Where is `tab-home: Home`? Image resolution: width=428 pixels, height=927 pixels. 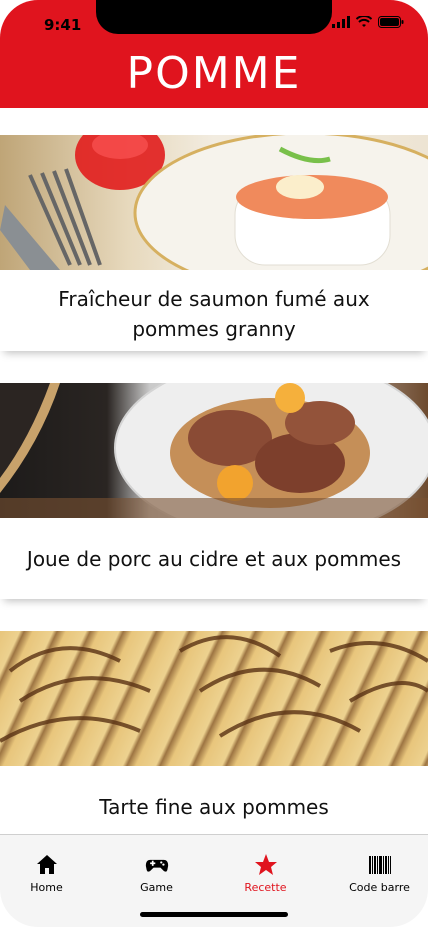
tab-home: Home is located at coordinates (50, 873).